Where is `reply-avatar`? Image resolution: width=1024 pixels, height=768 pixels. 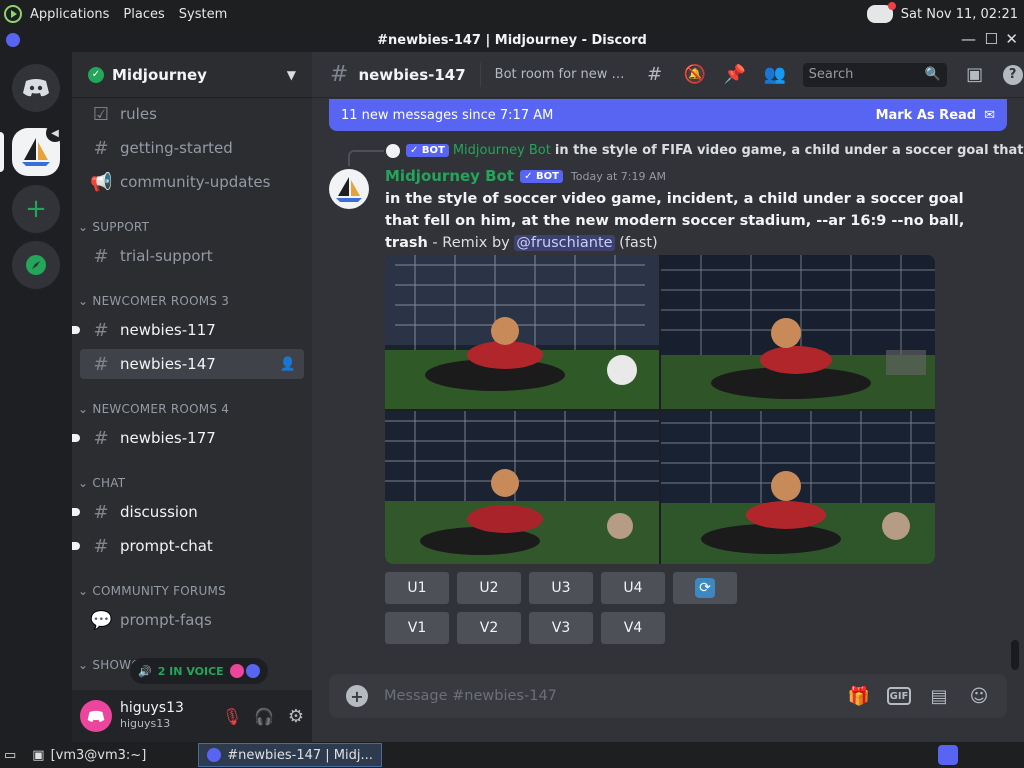 reply-avatar is located at coordinates (393, 150).